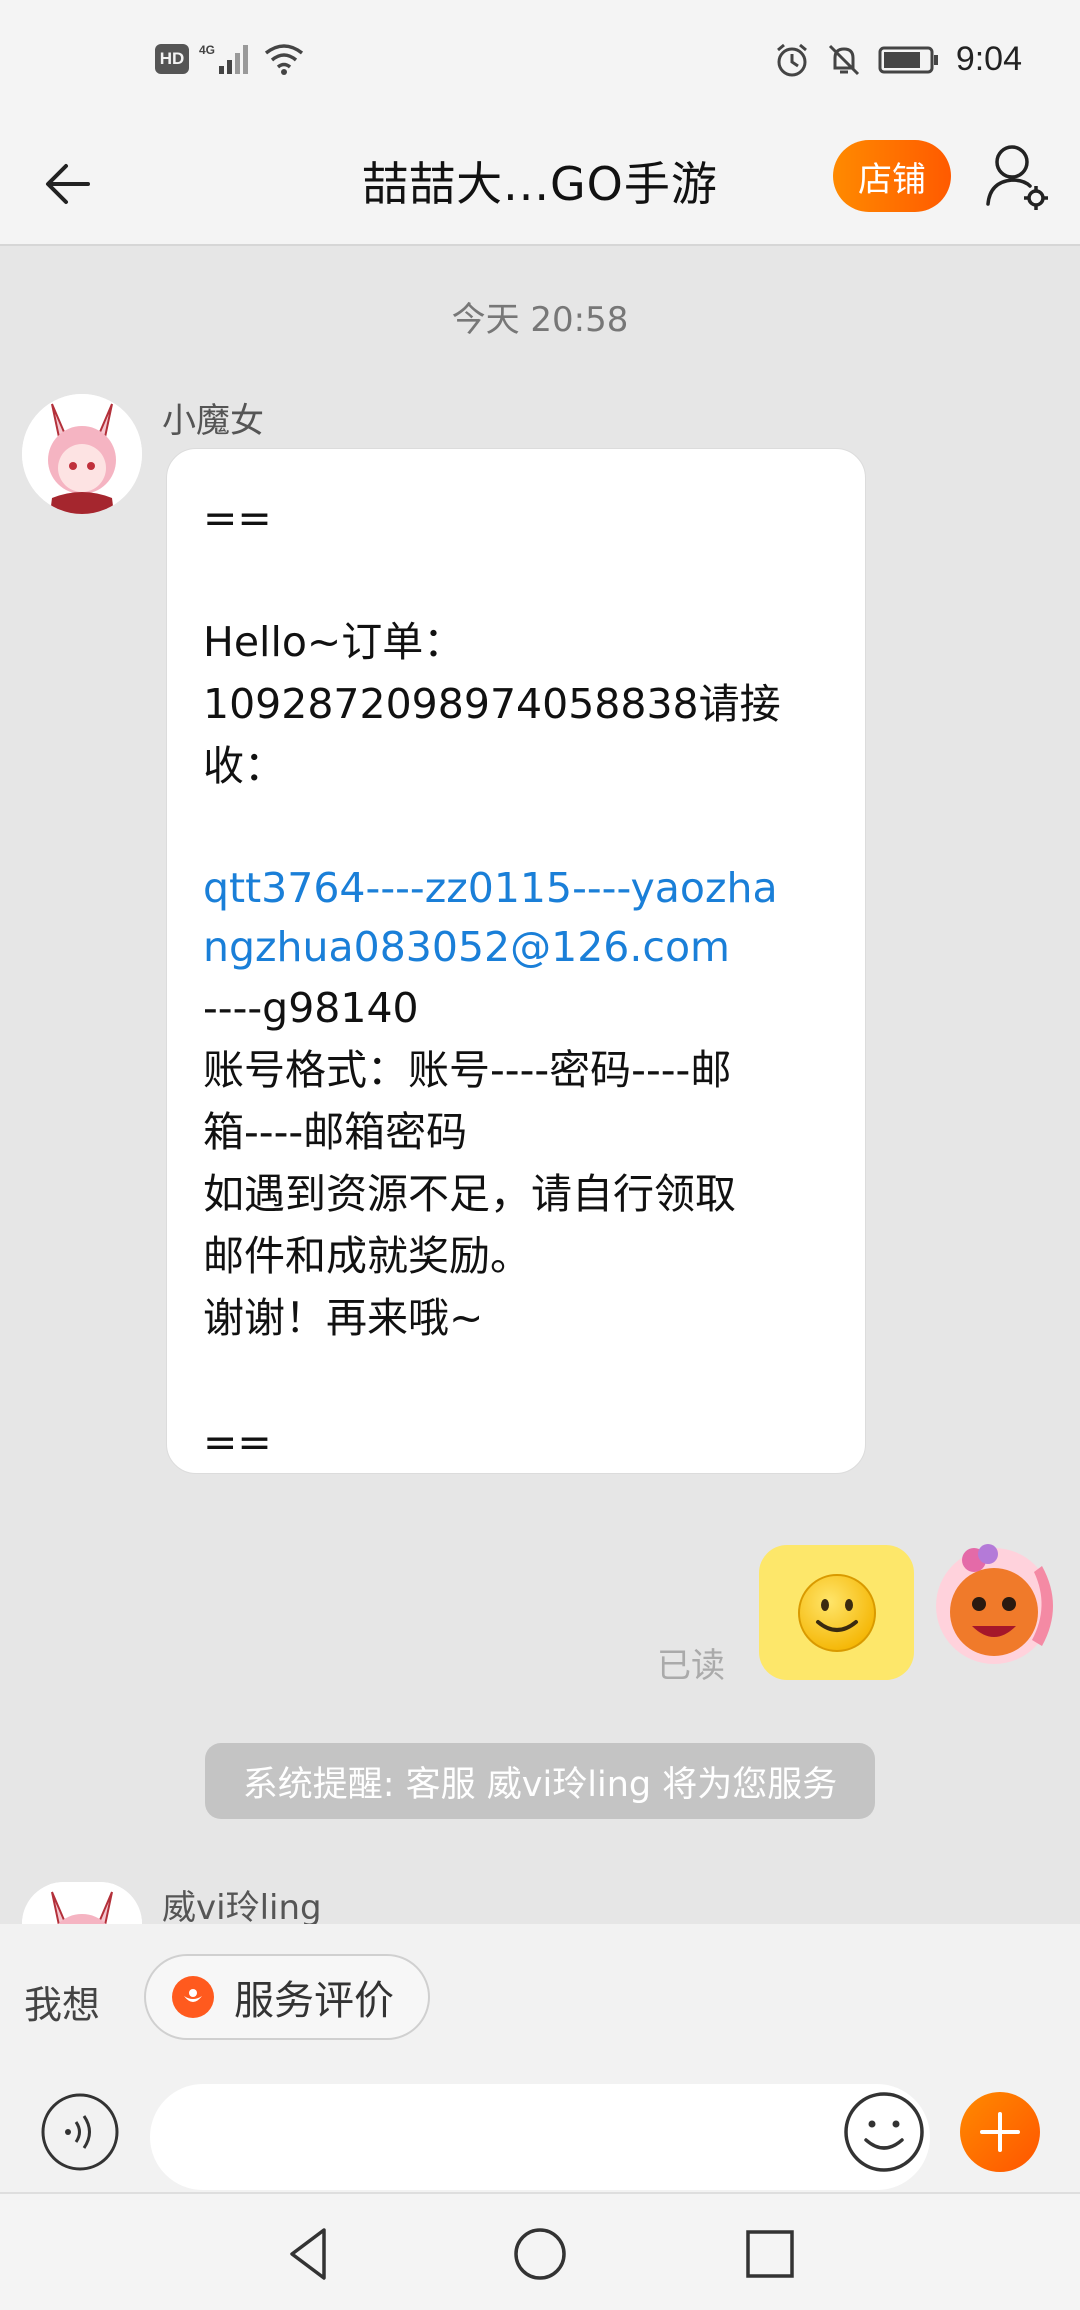 The height and width of the screenshot is (2310, 1080). Describe the element at coordinates (516, 947) in the screenshot. I see `email-link: ngzhua083052@126.com` at that location.